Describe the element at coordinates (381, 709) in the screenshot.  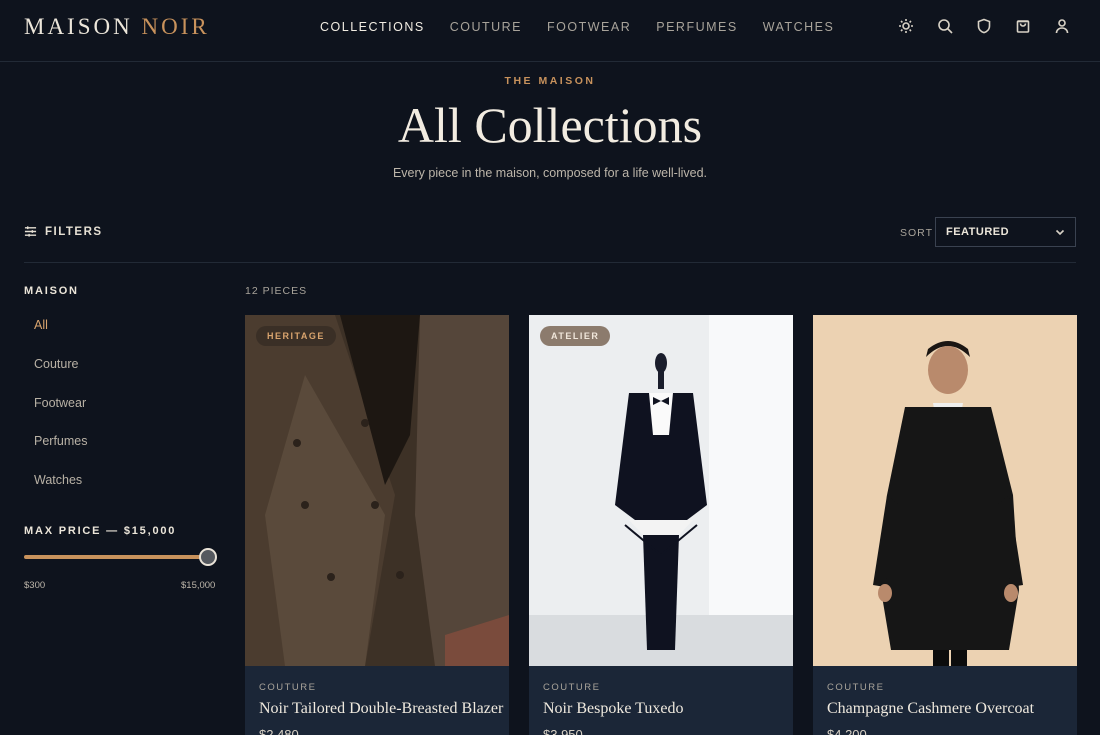
I see `product-name: Noir Tailored Double-Breasted Blazer` at that location.